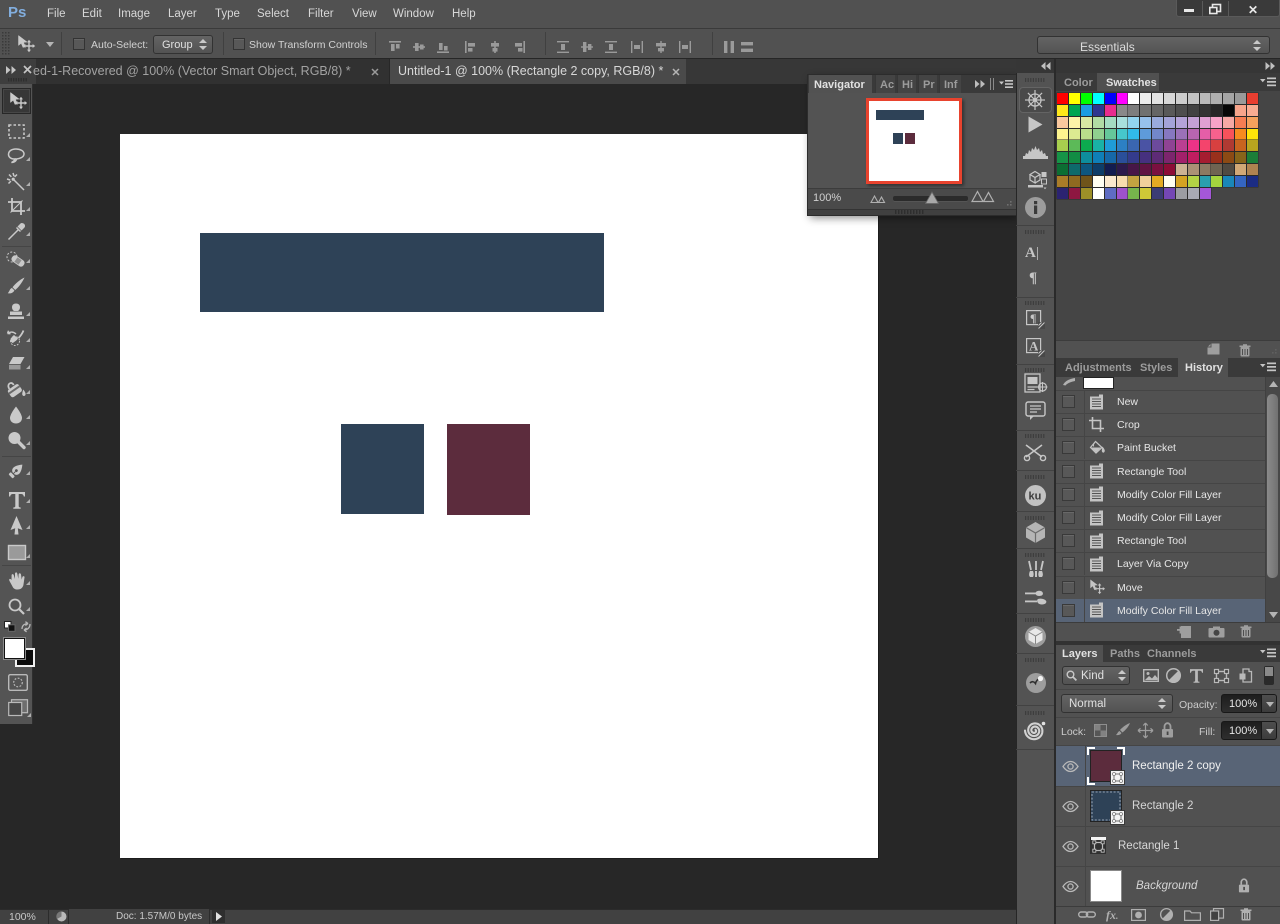 The image size is (1280, 924). I want to click on svg-text: ku, so click(1035, 497).